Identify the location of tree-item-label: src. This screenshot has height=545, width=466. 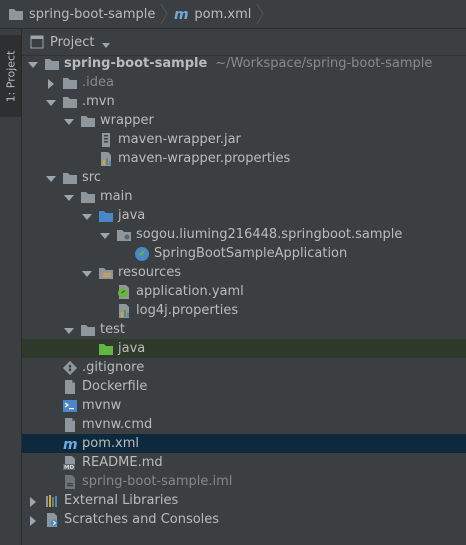
(91, 177).